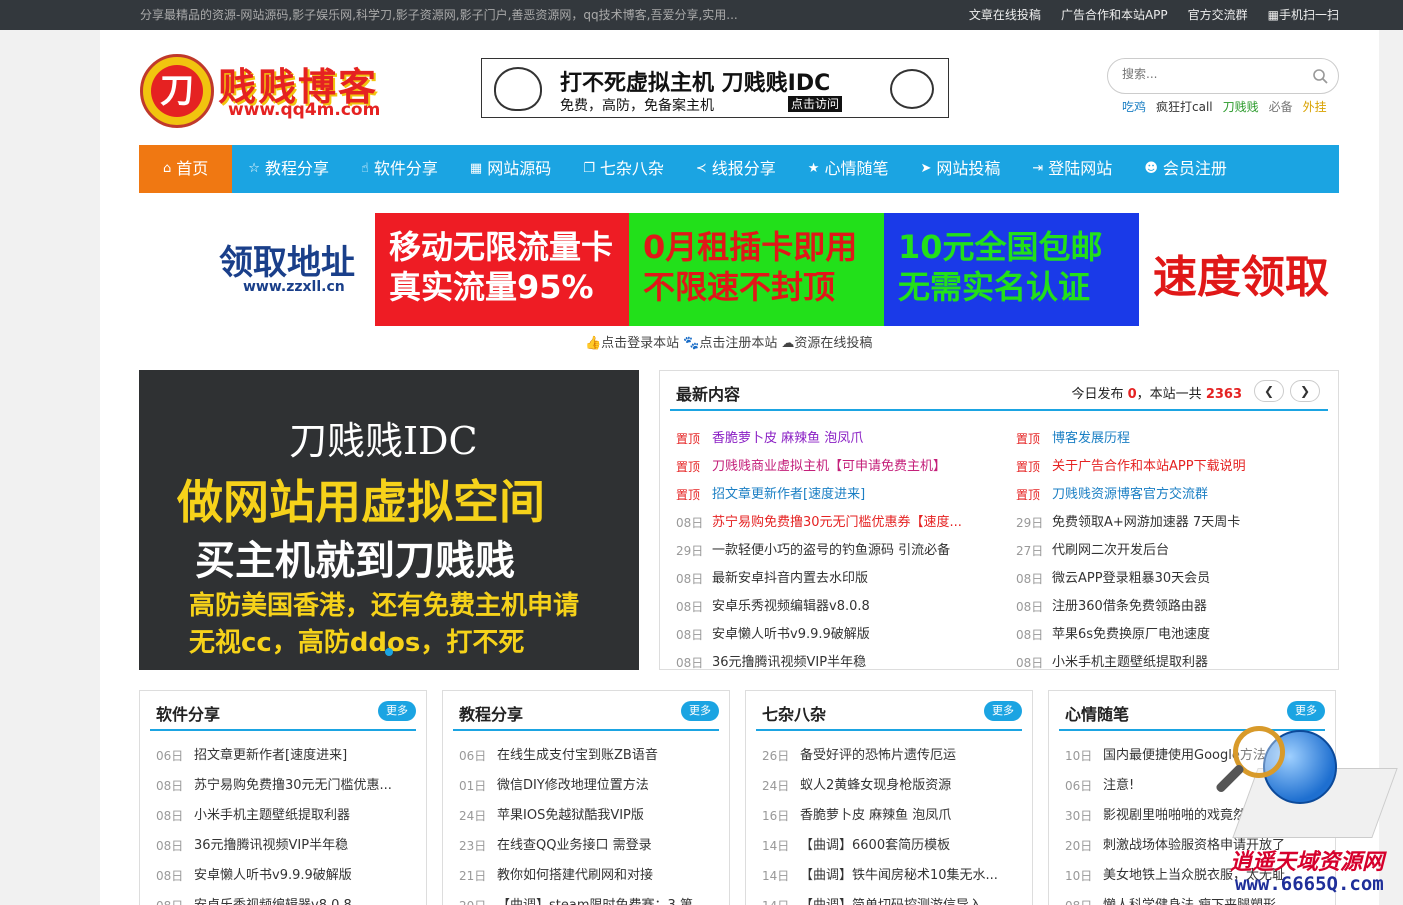  What do you see at coordinates (831, 551) in the screenshot?
I see `item-title: 一款轻便小巧的盗号的钓鱼源码 引流必备` at bounding box center [831, 551].